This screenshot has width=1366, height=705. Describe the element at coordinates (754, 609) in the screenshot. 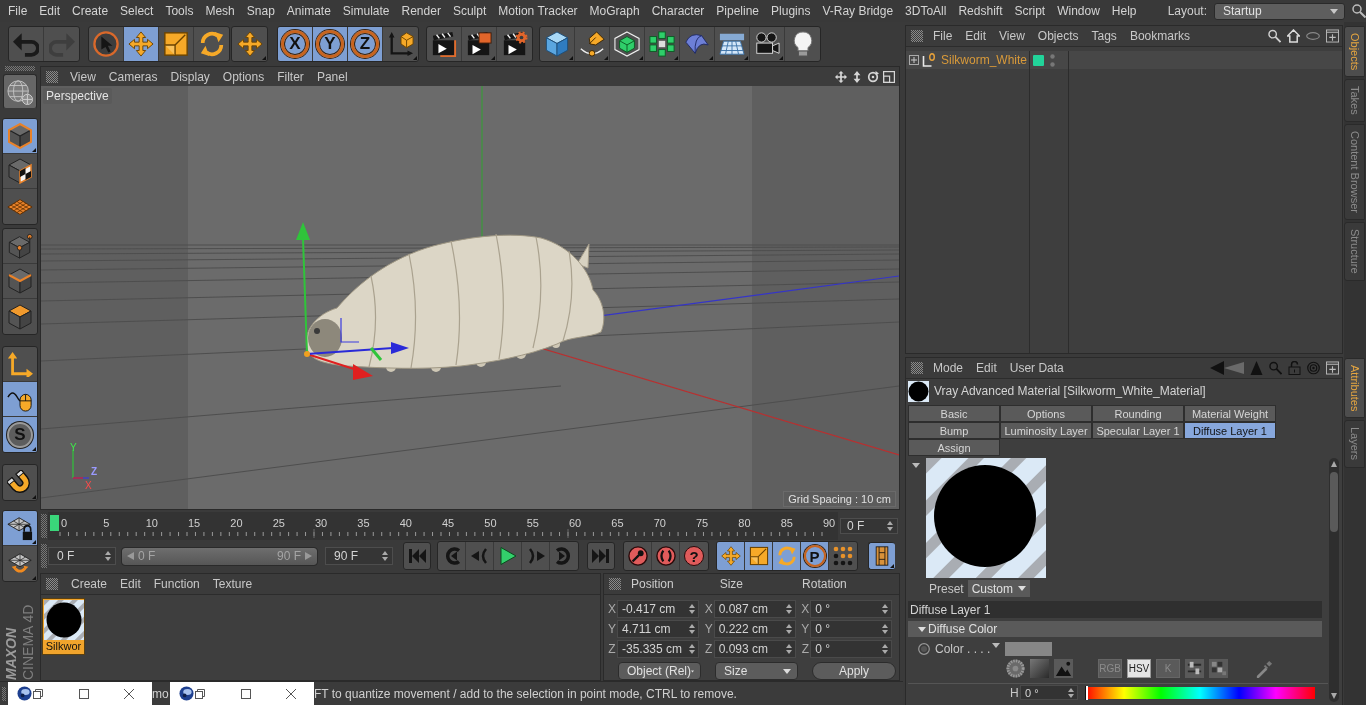

I see `coordinate-field: 0.087 cm` at that location.